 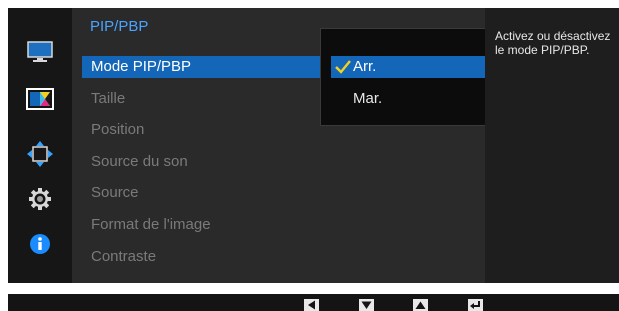 I want to click on option-mar-label: Mar., so click(x=368, y=98).